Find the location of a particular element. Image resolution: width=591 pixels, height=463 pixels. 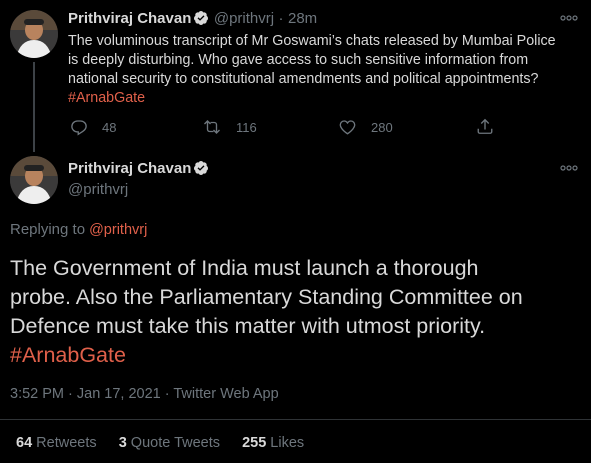

likes-count: 255 is located at coordinates (254, 443).